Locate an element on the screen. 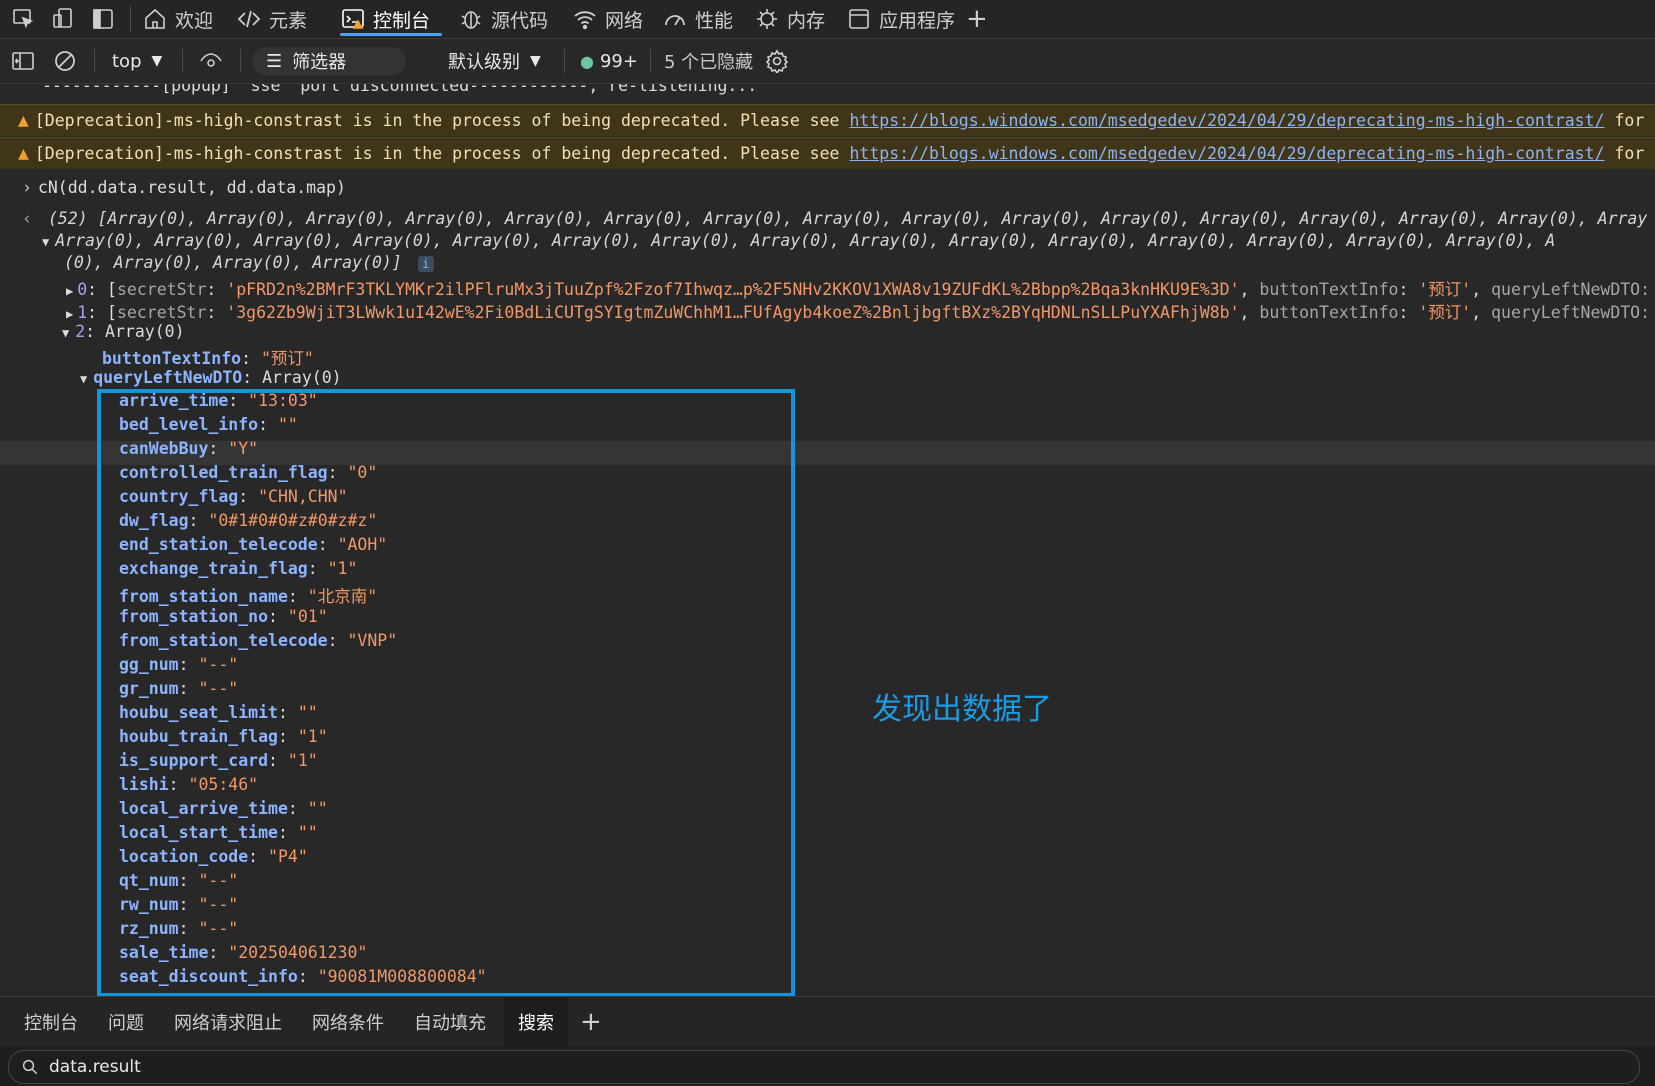 The height and width of the screenshot is (1086, 1655). info-icon: i is located at coordinates (425, 264).